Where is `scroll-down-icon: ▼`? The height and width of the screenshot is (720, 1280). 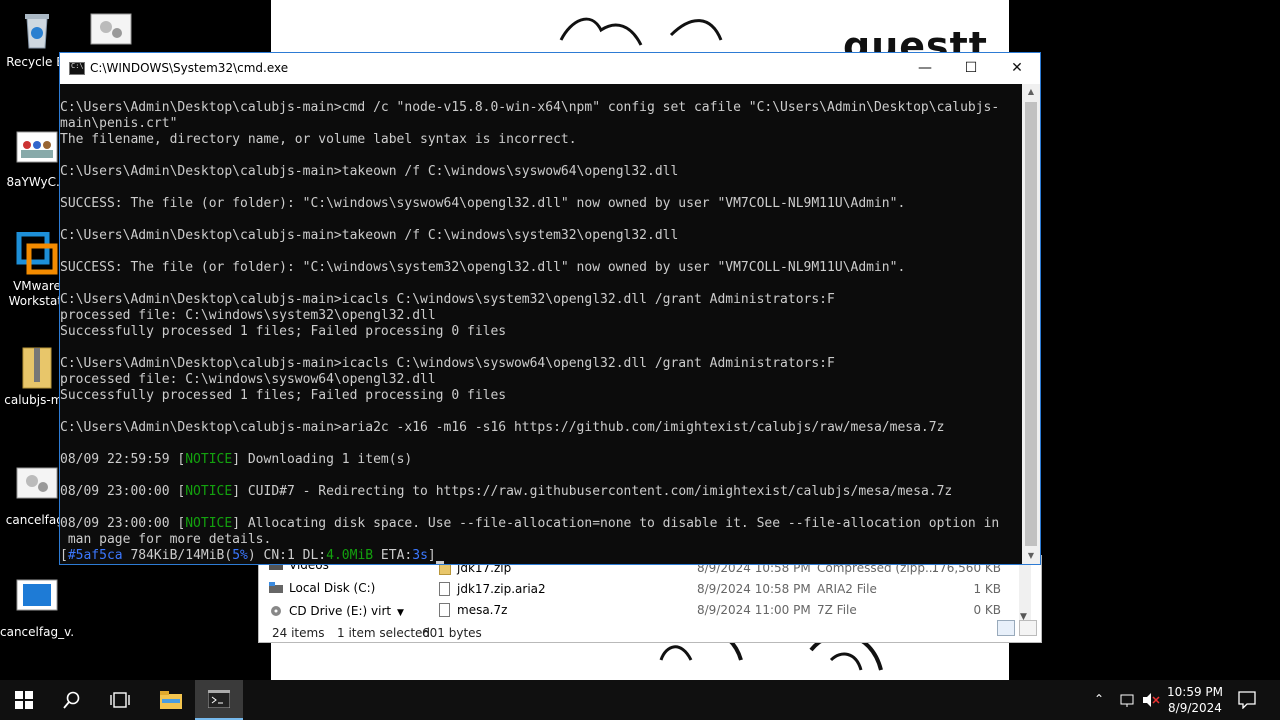
scroll-down-icon: ▼ is located at coordinates (1031, 556).